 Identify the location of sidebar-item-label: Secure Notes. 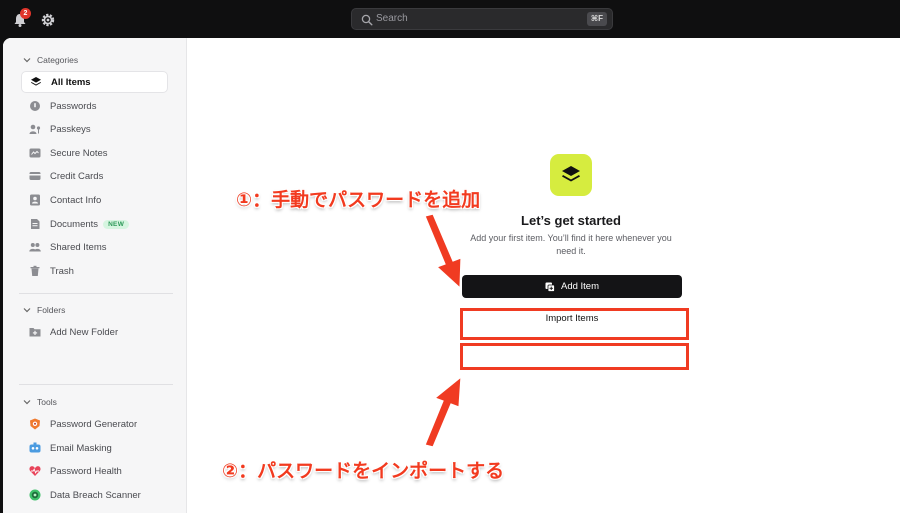
(79, 153).